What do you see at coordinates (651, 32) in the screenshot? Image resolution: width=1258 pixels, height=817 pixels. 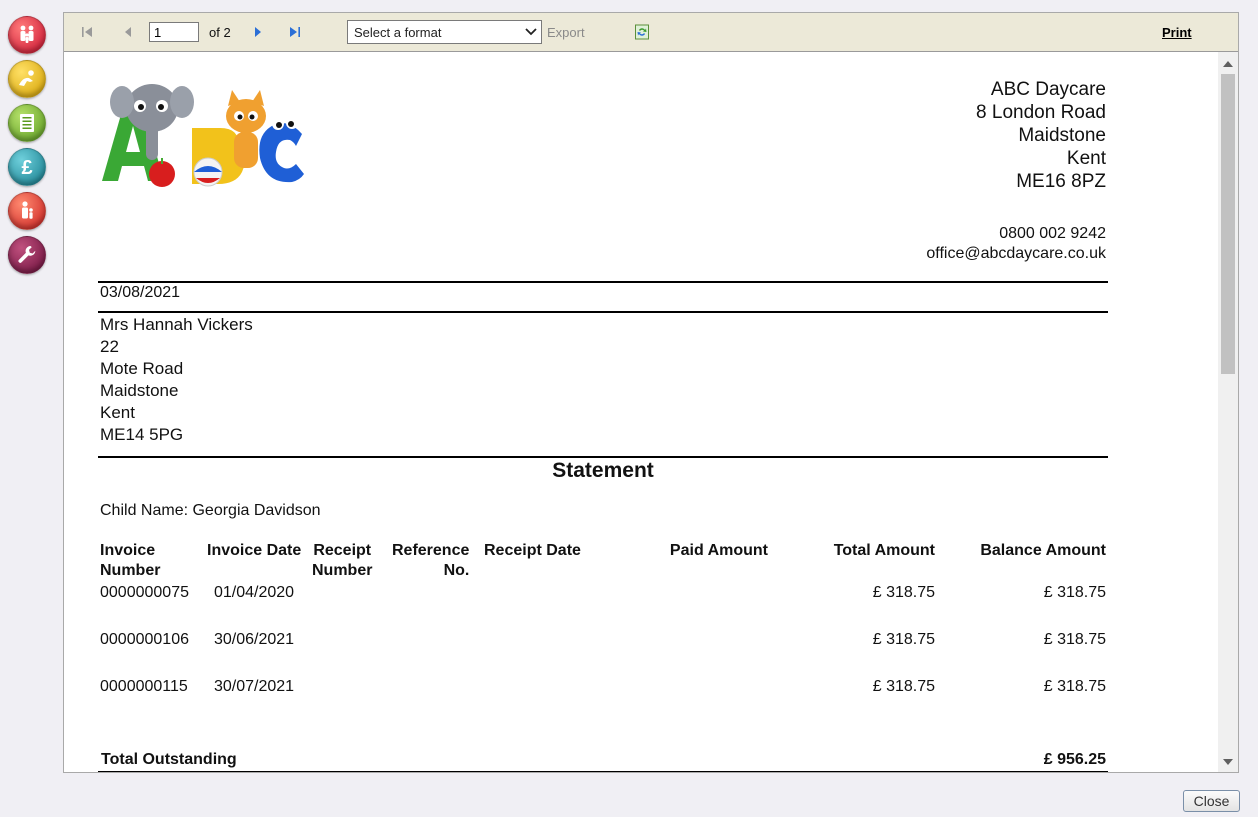 I see `report-toolbar: of 2 Select a format Export` at bounding box center [651, 32].